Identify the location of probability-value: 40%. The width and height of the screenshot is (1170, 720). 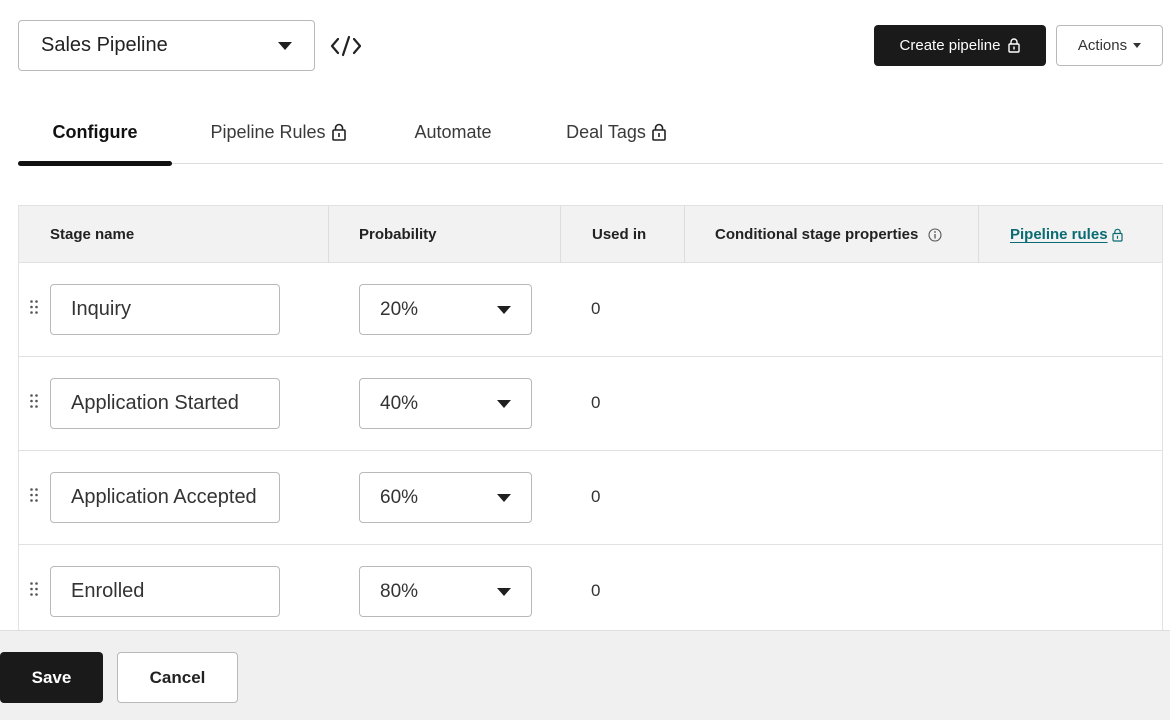
(399, 403).